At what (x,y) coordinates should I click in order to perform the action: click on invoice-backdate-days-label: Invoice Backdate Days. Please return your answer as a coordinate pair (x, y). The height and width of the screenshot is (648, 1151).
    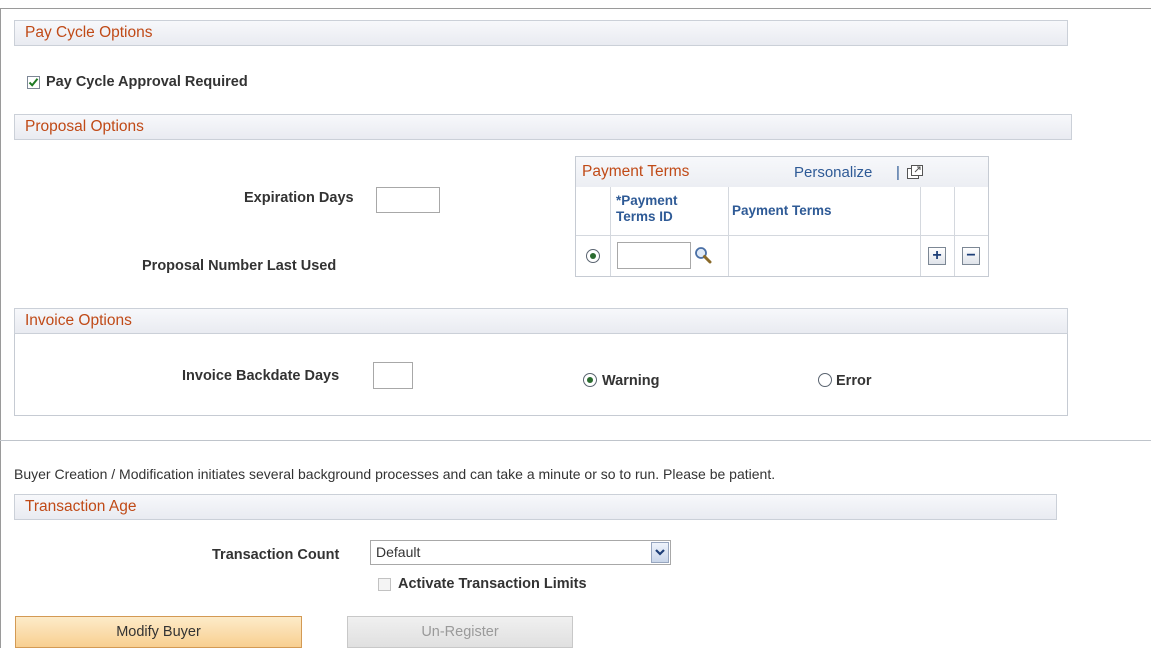
    Looking at the image, I should click on (261, 376).